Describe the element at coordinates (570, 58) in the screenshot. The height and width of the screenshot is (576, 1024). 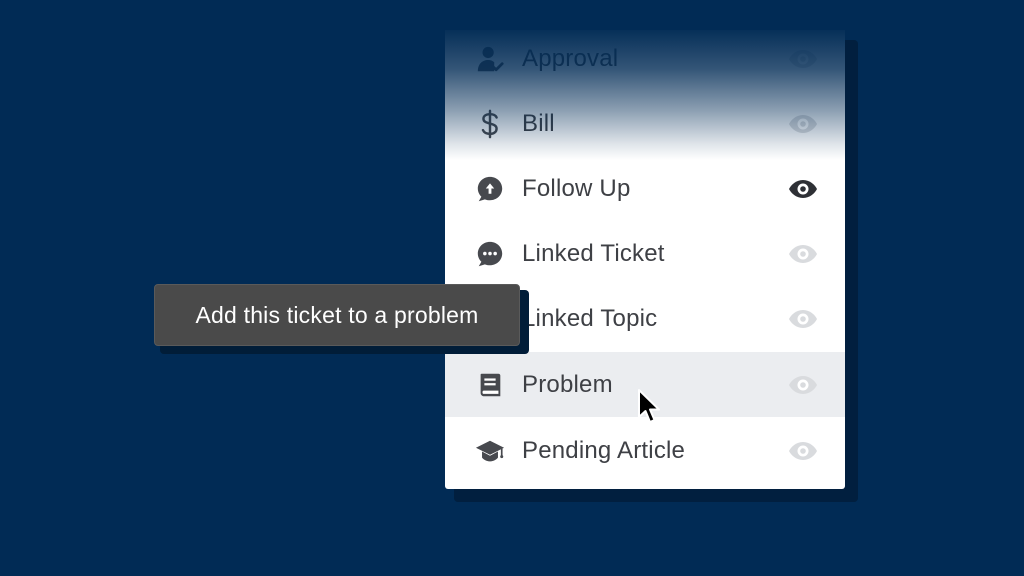
I see `menu-item-label: Approval` at that location.